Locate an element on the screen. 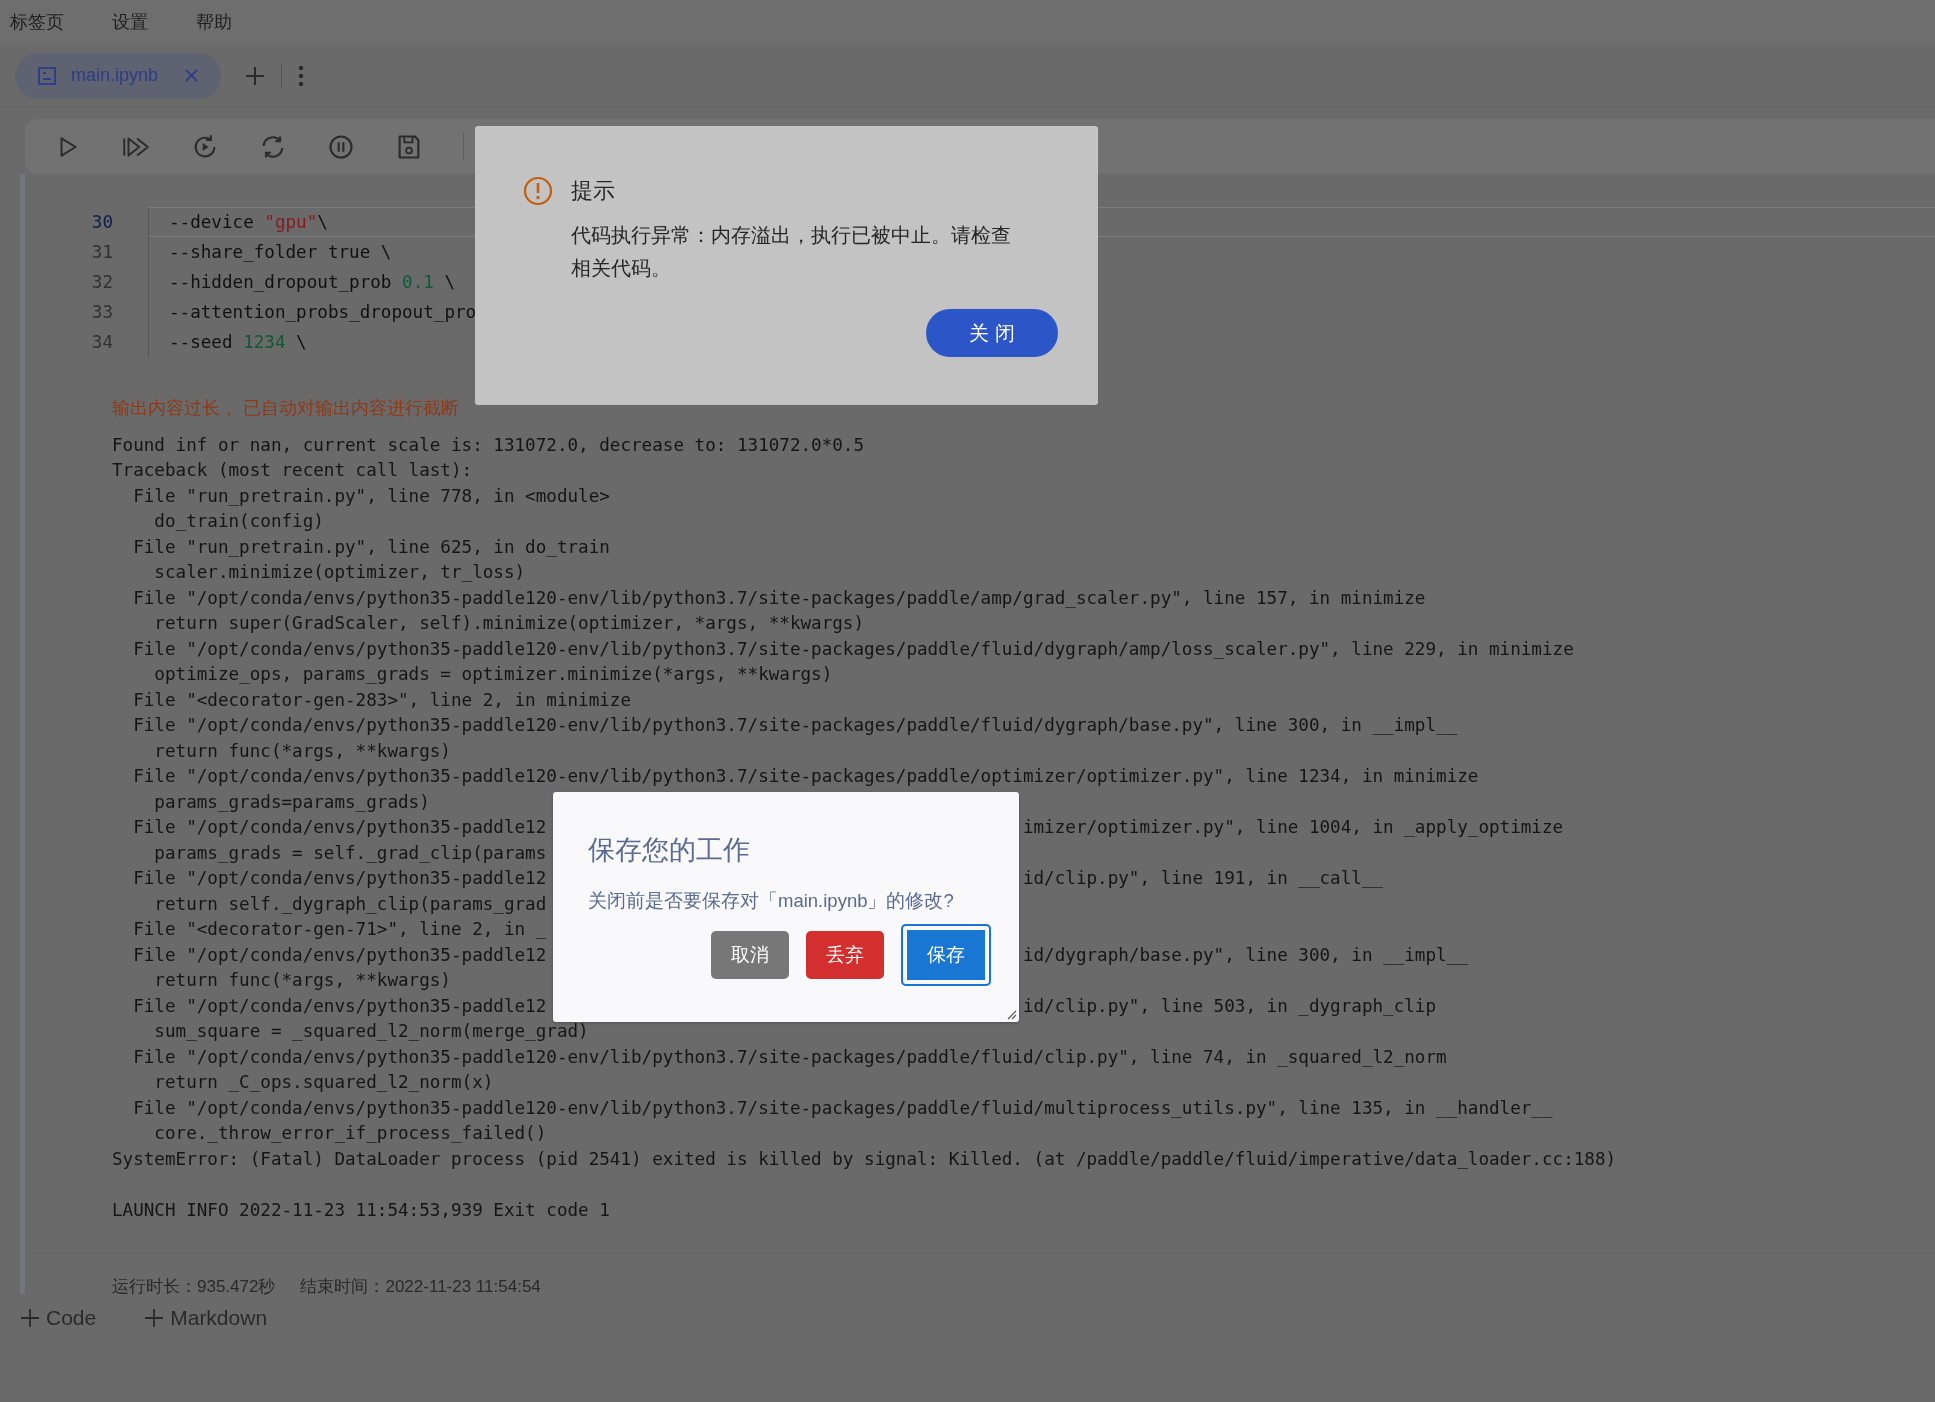  dialog-message: 代码执行异常：内存溢出，执行已被中止。请检查相关代码。 is located at coordinates (791, 252).